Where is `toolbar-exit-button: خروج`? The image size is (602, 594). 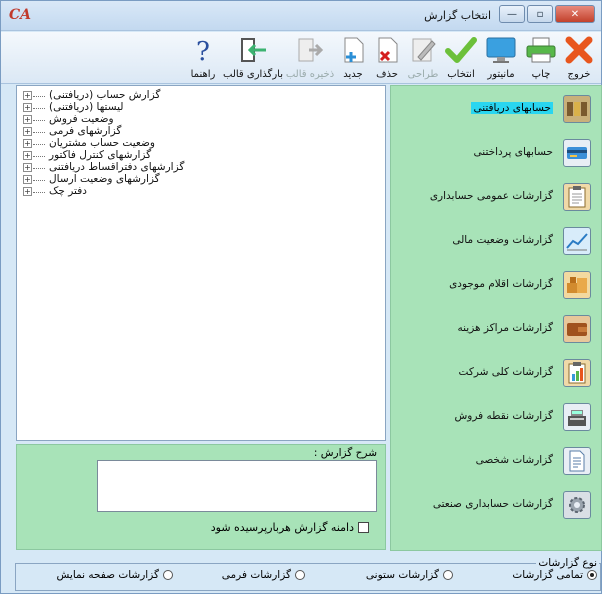
toolbar-exit-button: خروج is located at coordinates (579, 58).